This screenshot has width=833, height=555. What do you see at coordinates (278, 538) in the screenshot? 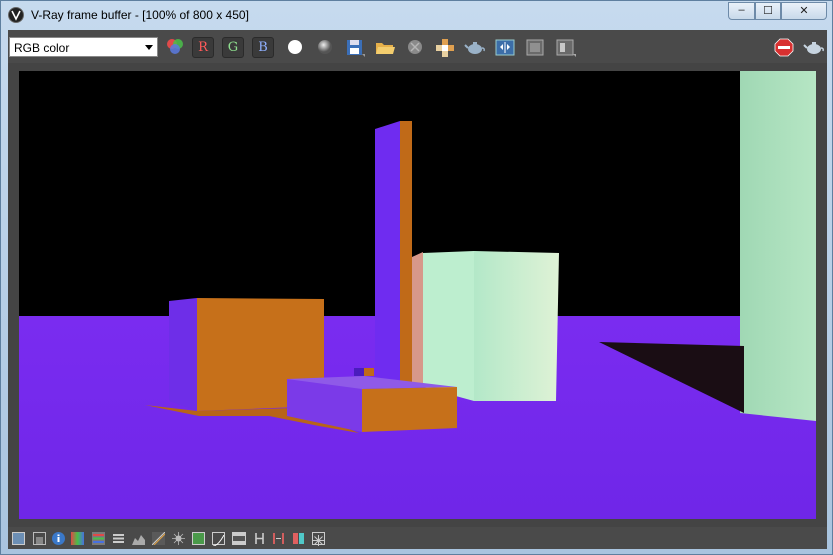
I see `stereo-red-icon` at bounding box center [278, 538].